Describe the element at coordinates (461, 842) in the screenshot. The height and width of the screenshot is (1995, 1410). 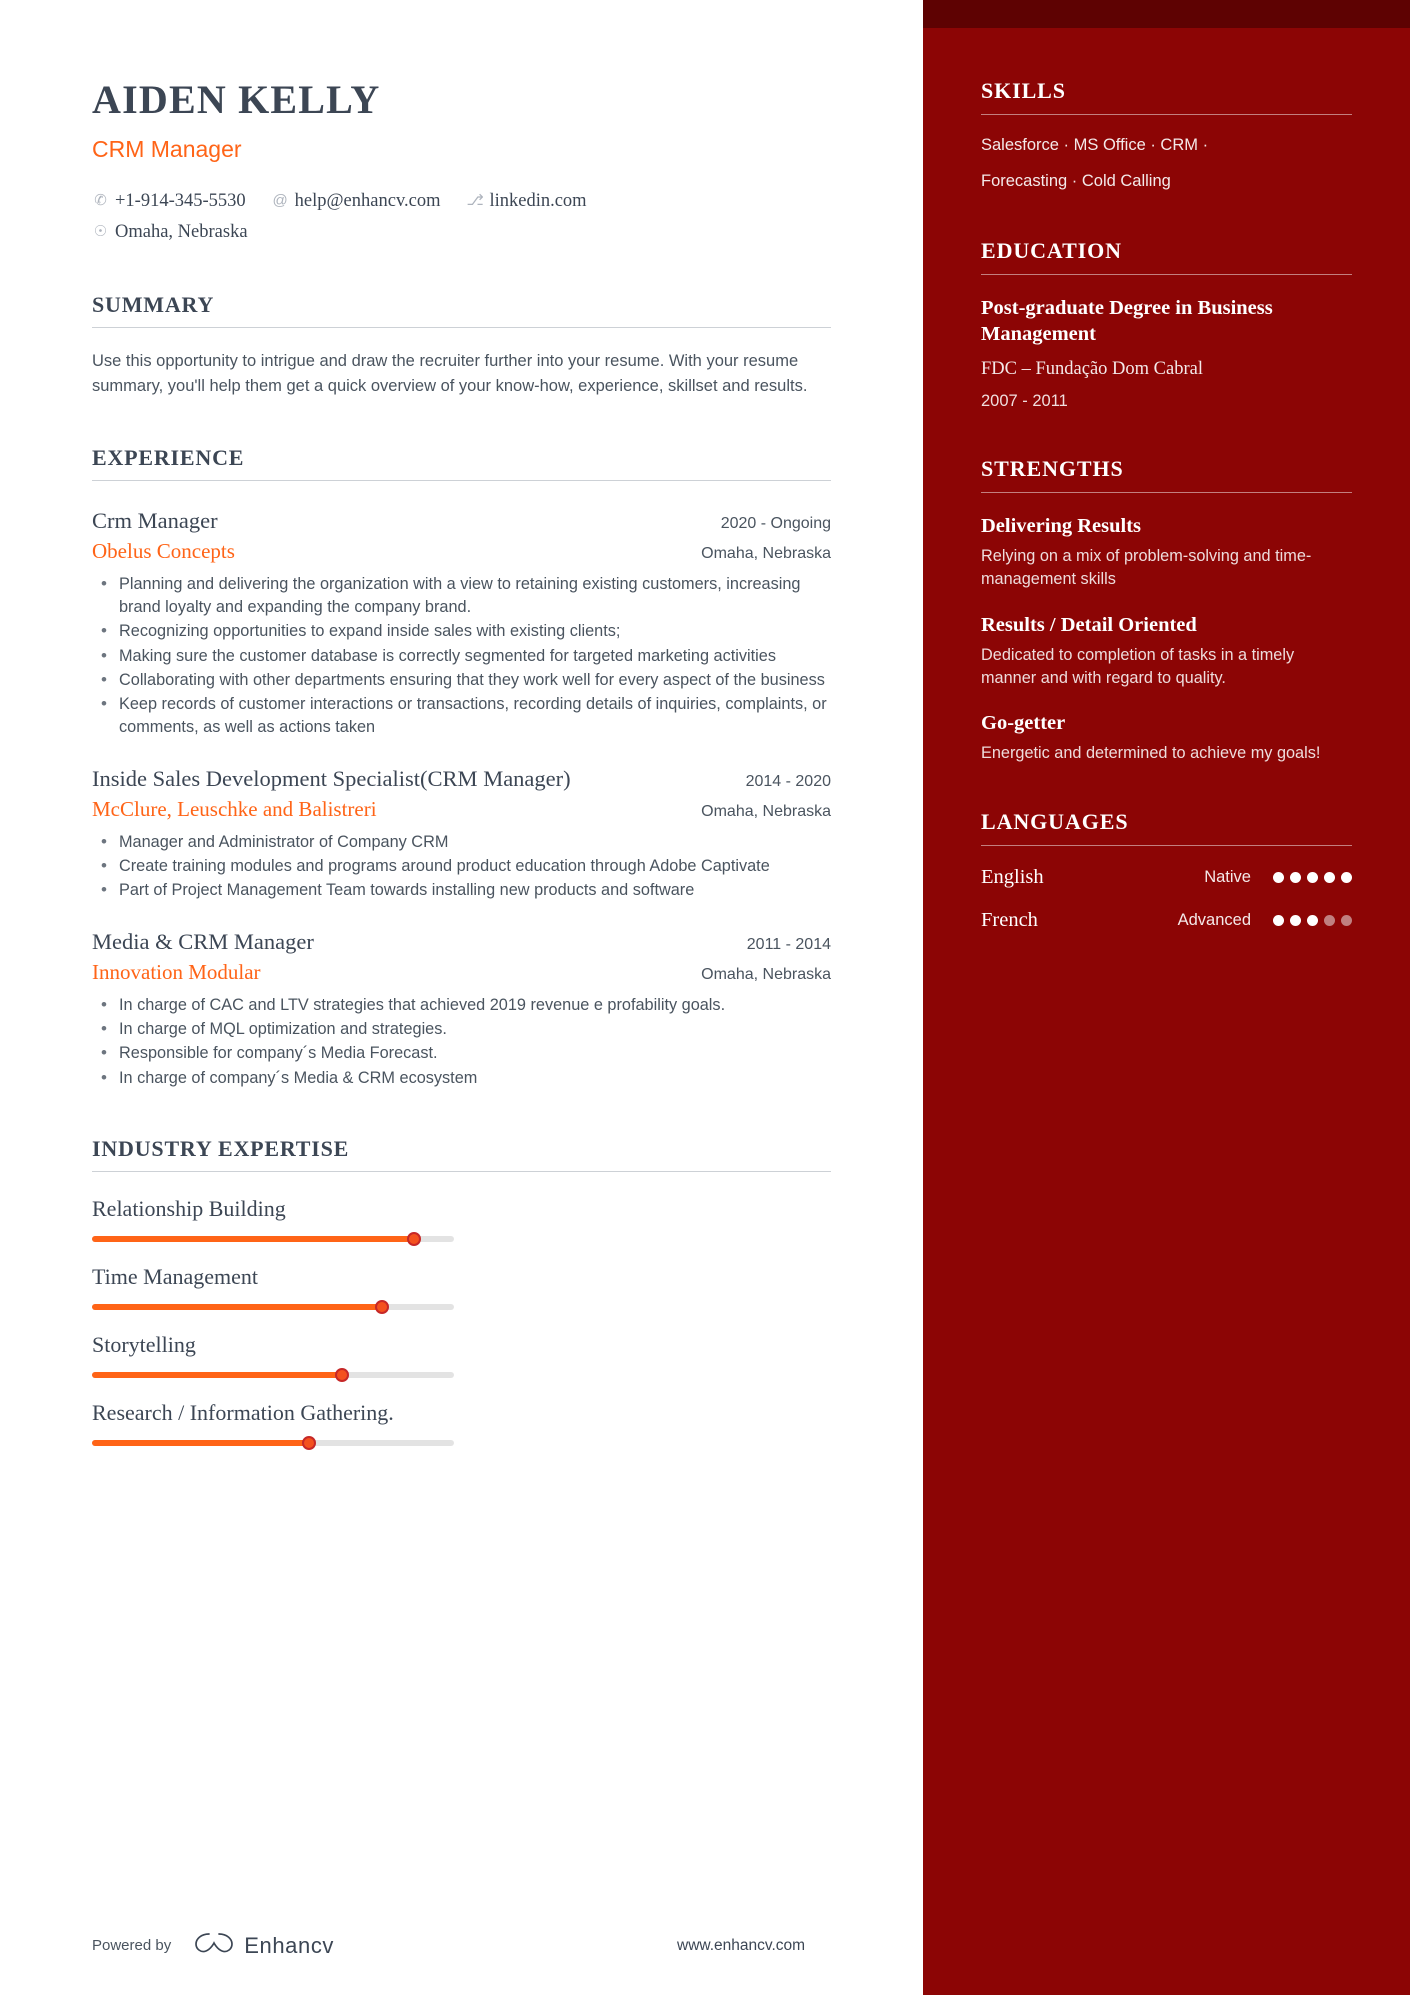
I see `experience-bullet: Manager and Administrator of Company CRM` at that location.